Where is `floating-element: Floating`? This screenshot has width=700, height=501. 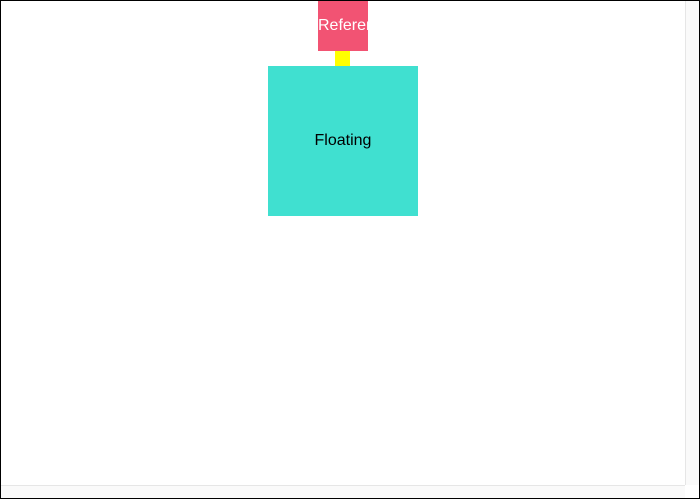
floating-element: Floating is located at coordinates (343, 141).